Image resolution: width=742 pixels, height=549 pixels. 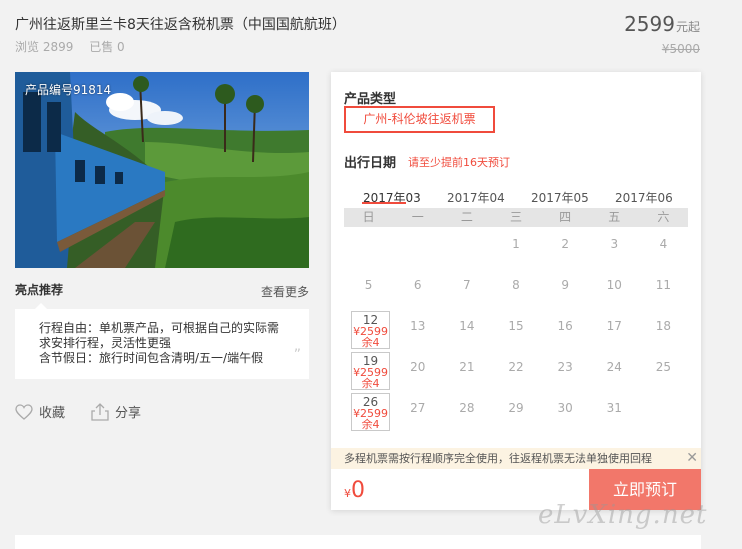 What do you see at coordinates (515, 217) in the screenshot?
I see `weekday: 三` at bounding box center [515, 217].